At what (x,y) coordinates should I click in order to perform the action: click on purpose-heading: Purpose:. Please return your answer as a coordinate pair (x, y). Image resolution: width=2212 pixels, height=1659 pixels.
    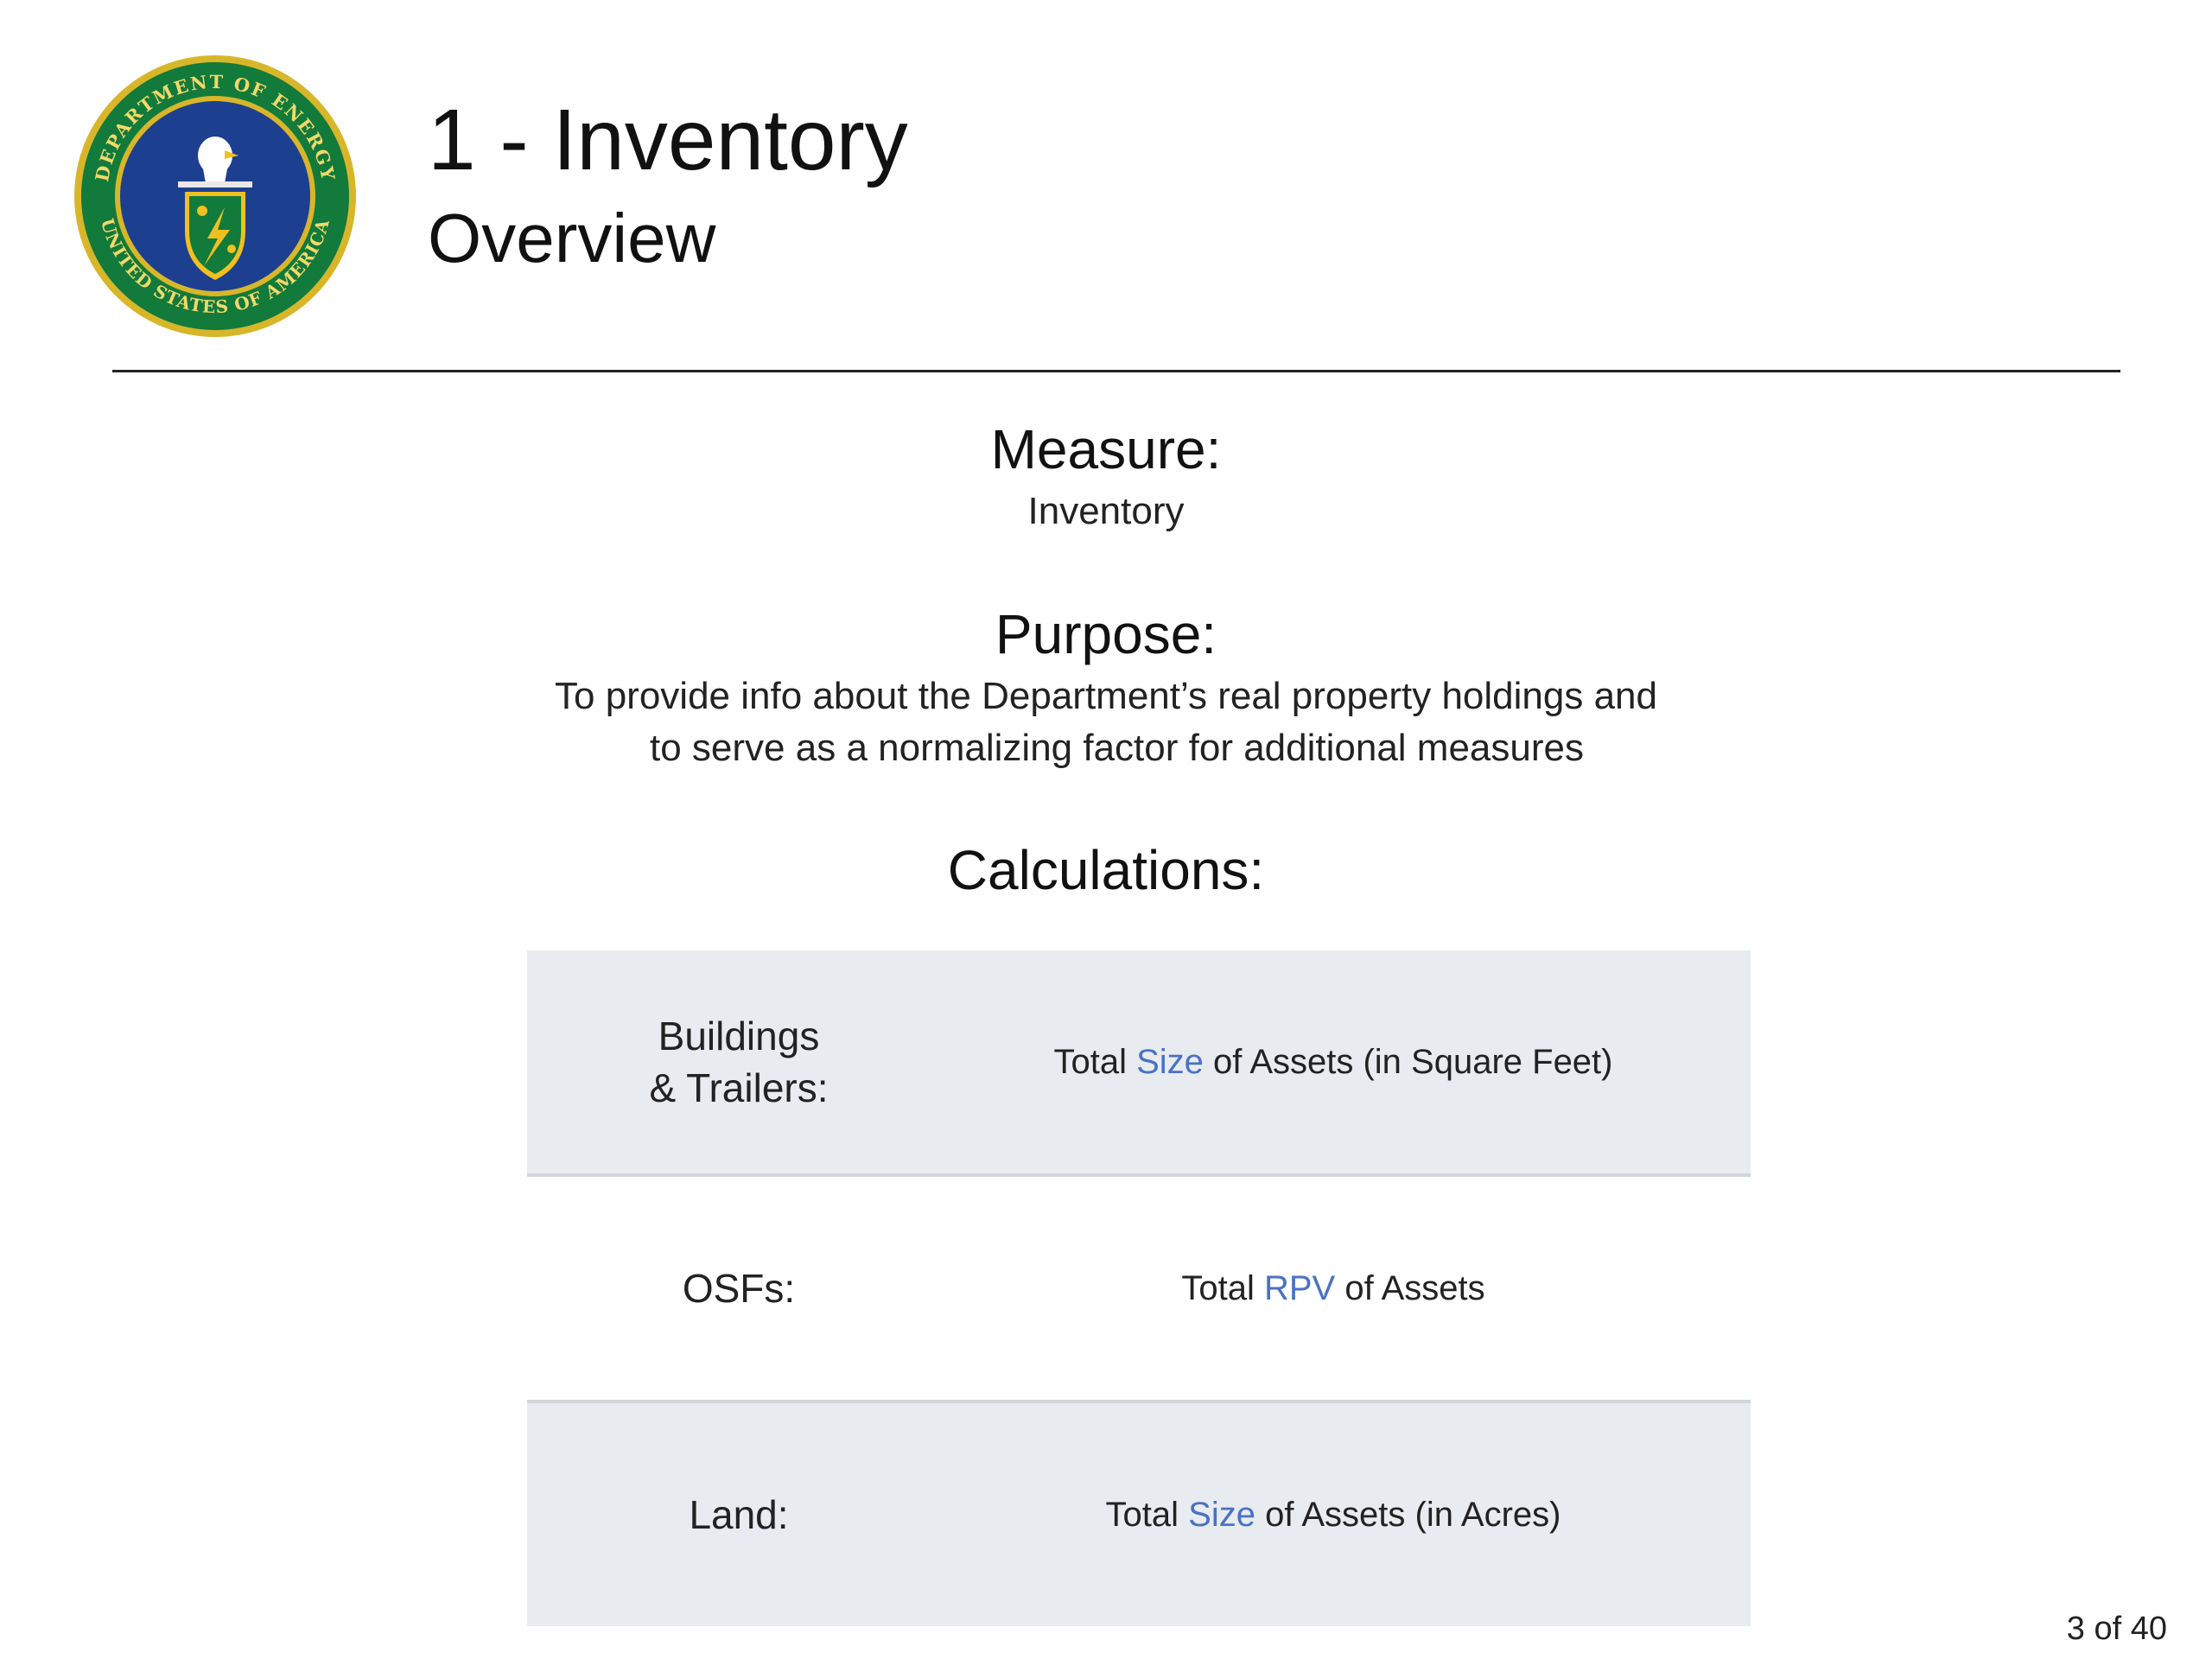
    Looking at the image, I should click on (1106, 634).